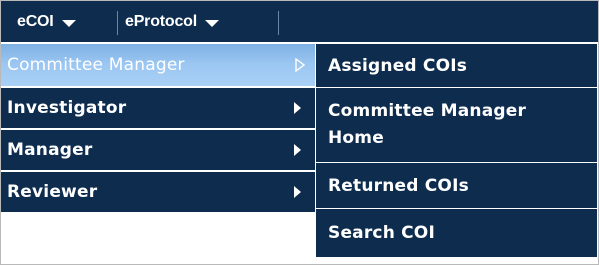 The height and width of the screenshot is (265, 599). Describe the element at coordinates (67, 108) in the screenshot. I see `menu-item-label: Investigator` at that location.